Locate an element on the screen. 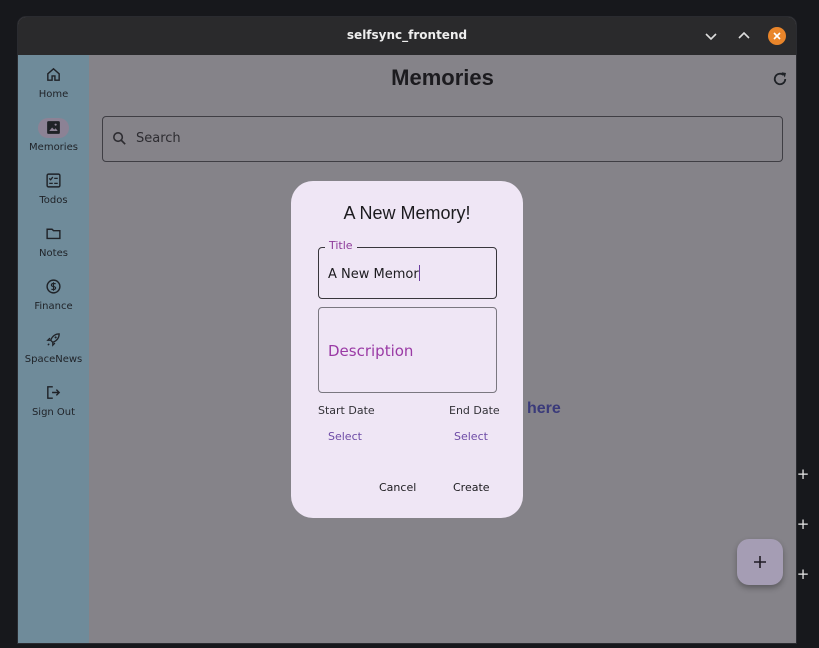  rocket-icon is located at coordinates (53, 340).